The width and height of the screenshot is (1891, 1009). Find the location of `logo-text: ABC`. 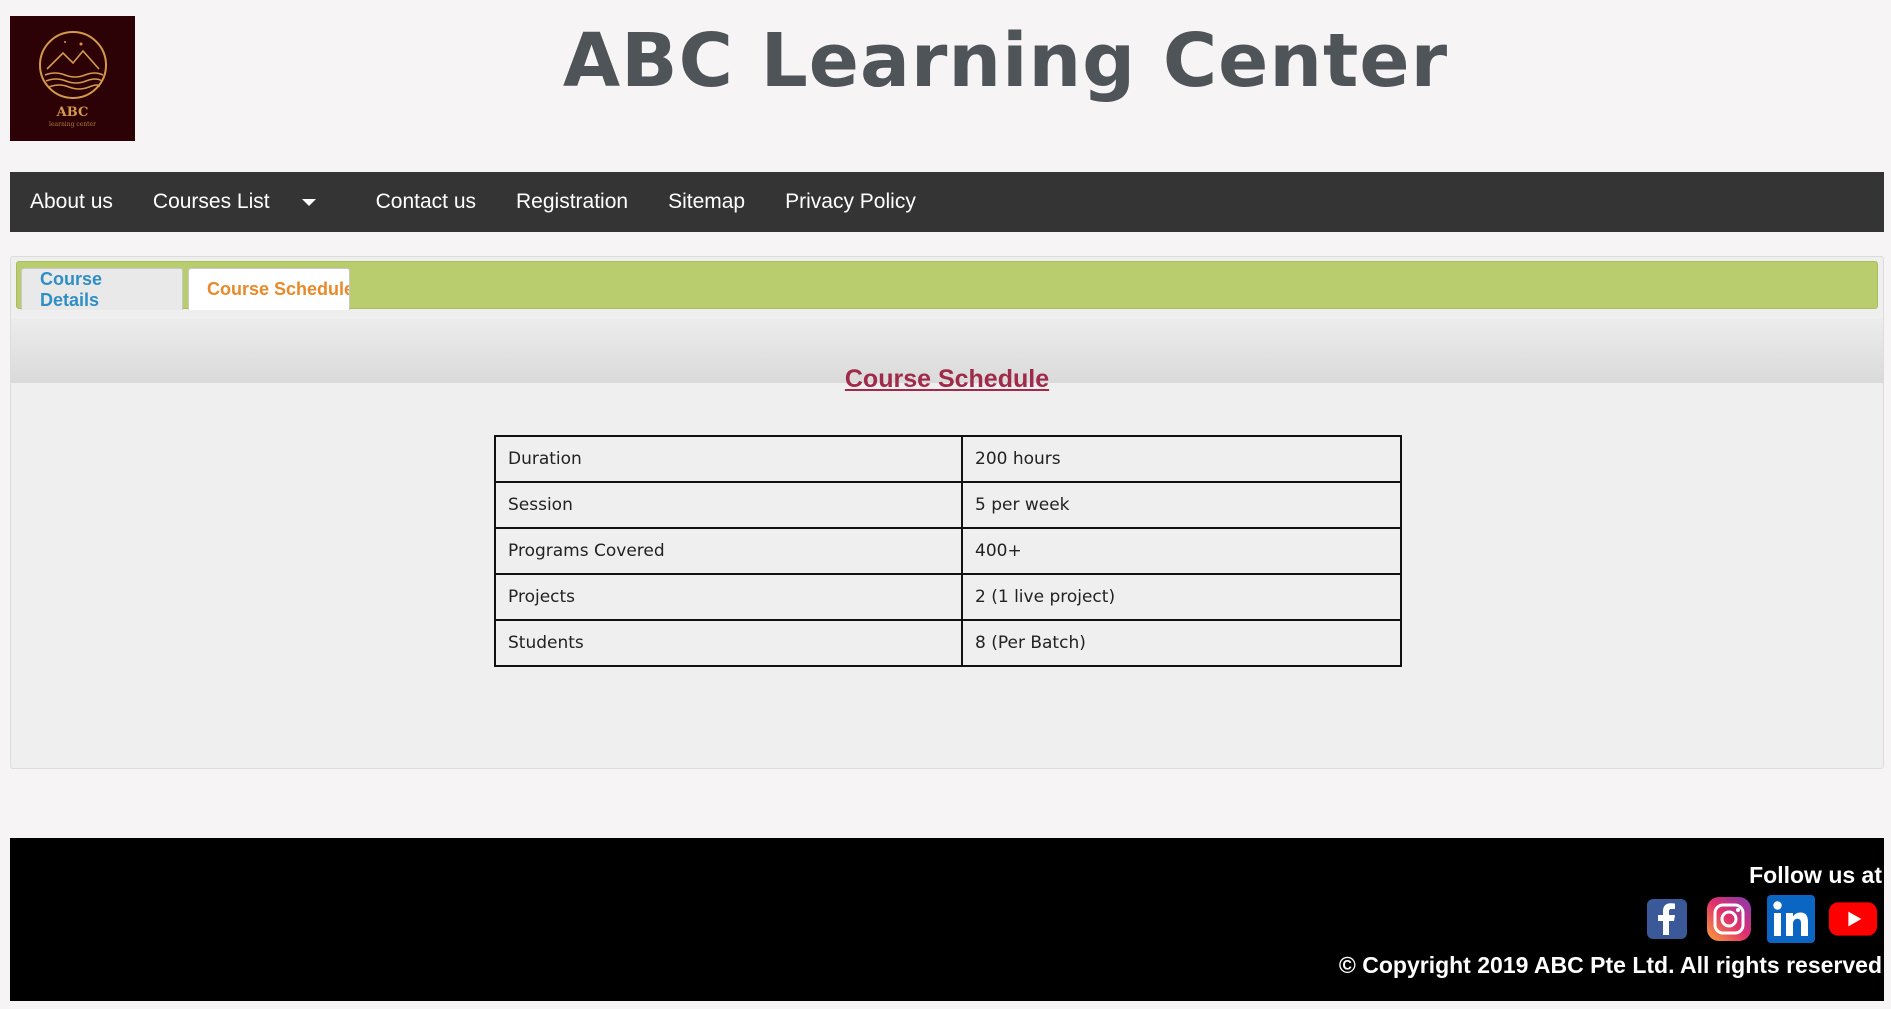

logo-text: ABC is located at coordinates (72, 112).